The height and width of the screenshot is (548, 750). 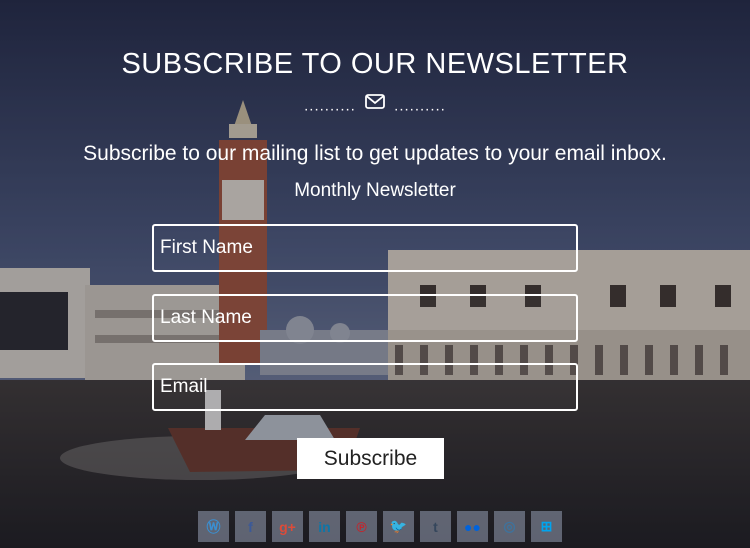 I want to click on email-input, so click(x=365, y=387).